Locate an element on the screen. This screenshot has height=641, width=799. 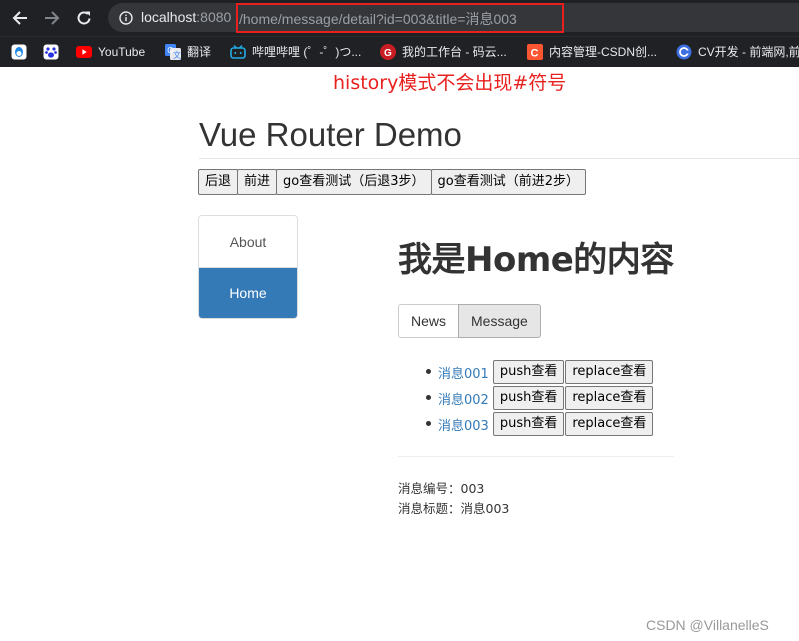
bilibili-icon is located at coordinates (238, 52).